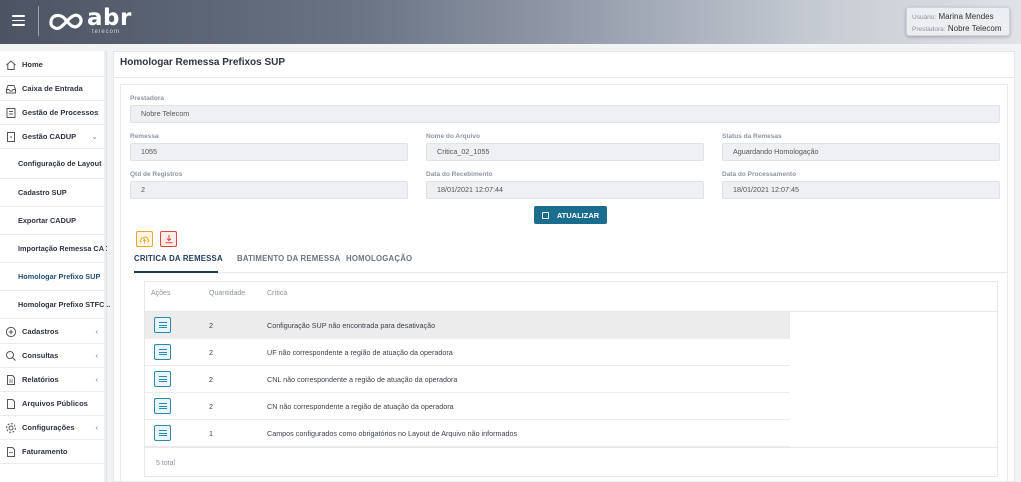 This screenshot has width=1021, height=482. What do you see at coordinates (105, 266) in the screenshot?
I see `sidebar-scrollbar` at bounding box center [105, 266].